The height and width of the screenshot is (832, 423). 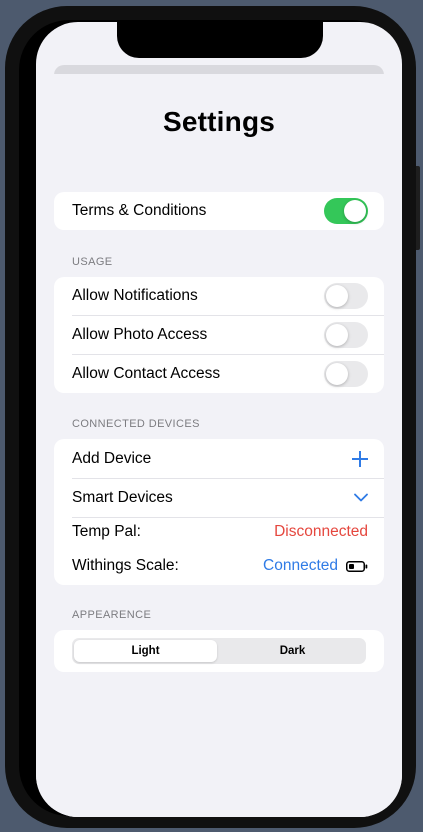 I want to click on plus-icon, so click(x=360, y=458).